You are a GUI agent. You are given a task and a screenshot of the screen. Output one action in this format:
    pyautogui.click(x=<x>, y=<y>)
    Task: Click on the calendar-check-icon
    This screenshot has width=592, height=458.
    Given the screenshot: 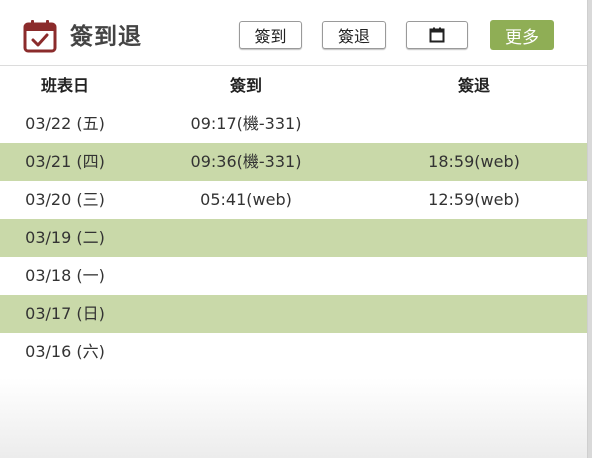 What is the action you would take?
    pyautogui.click(x=40, y=36)
    